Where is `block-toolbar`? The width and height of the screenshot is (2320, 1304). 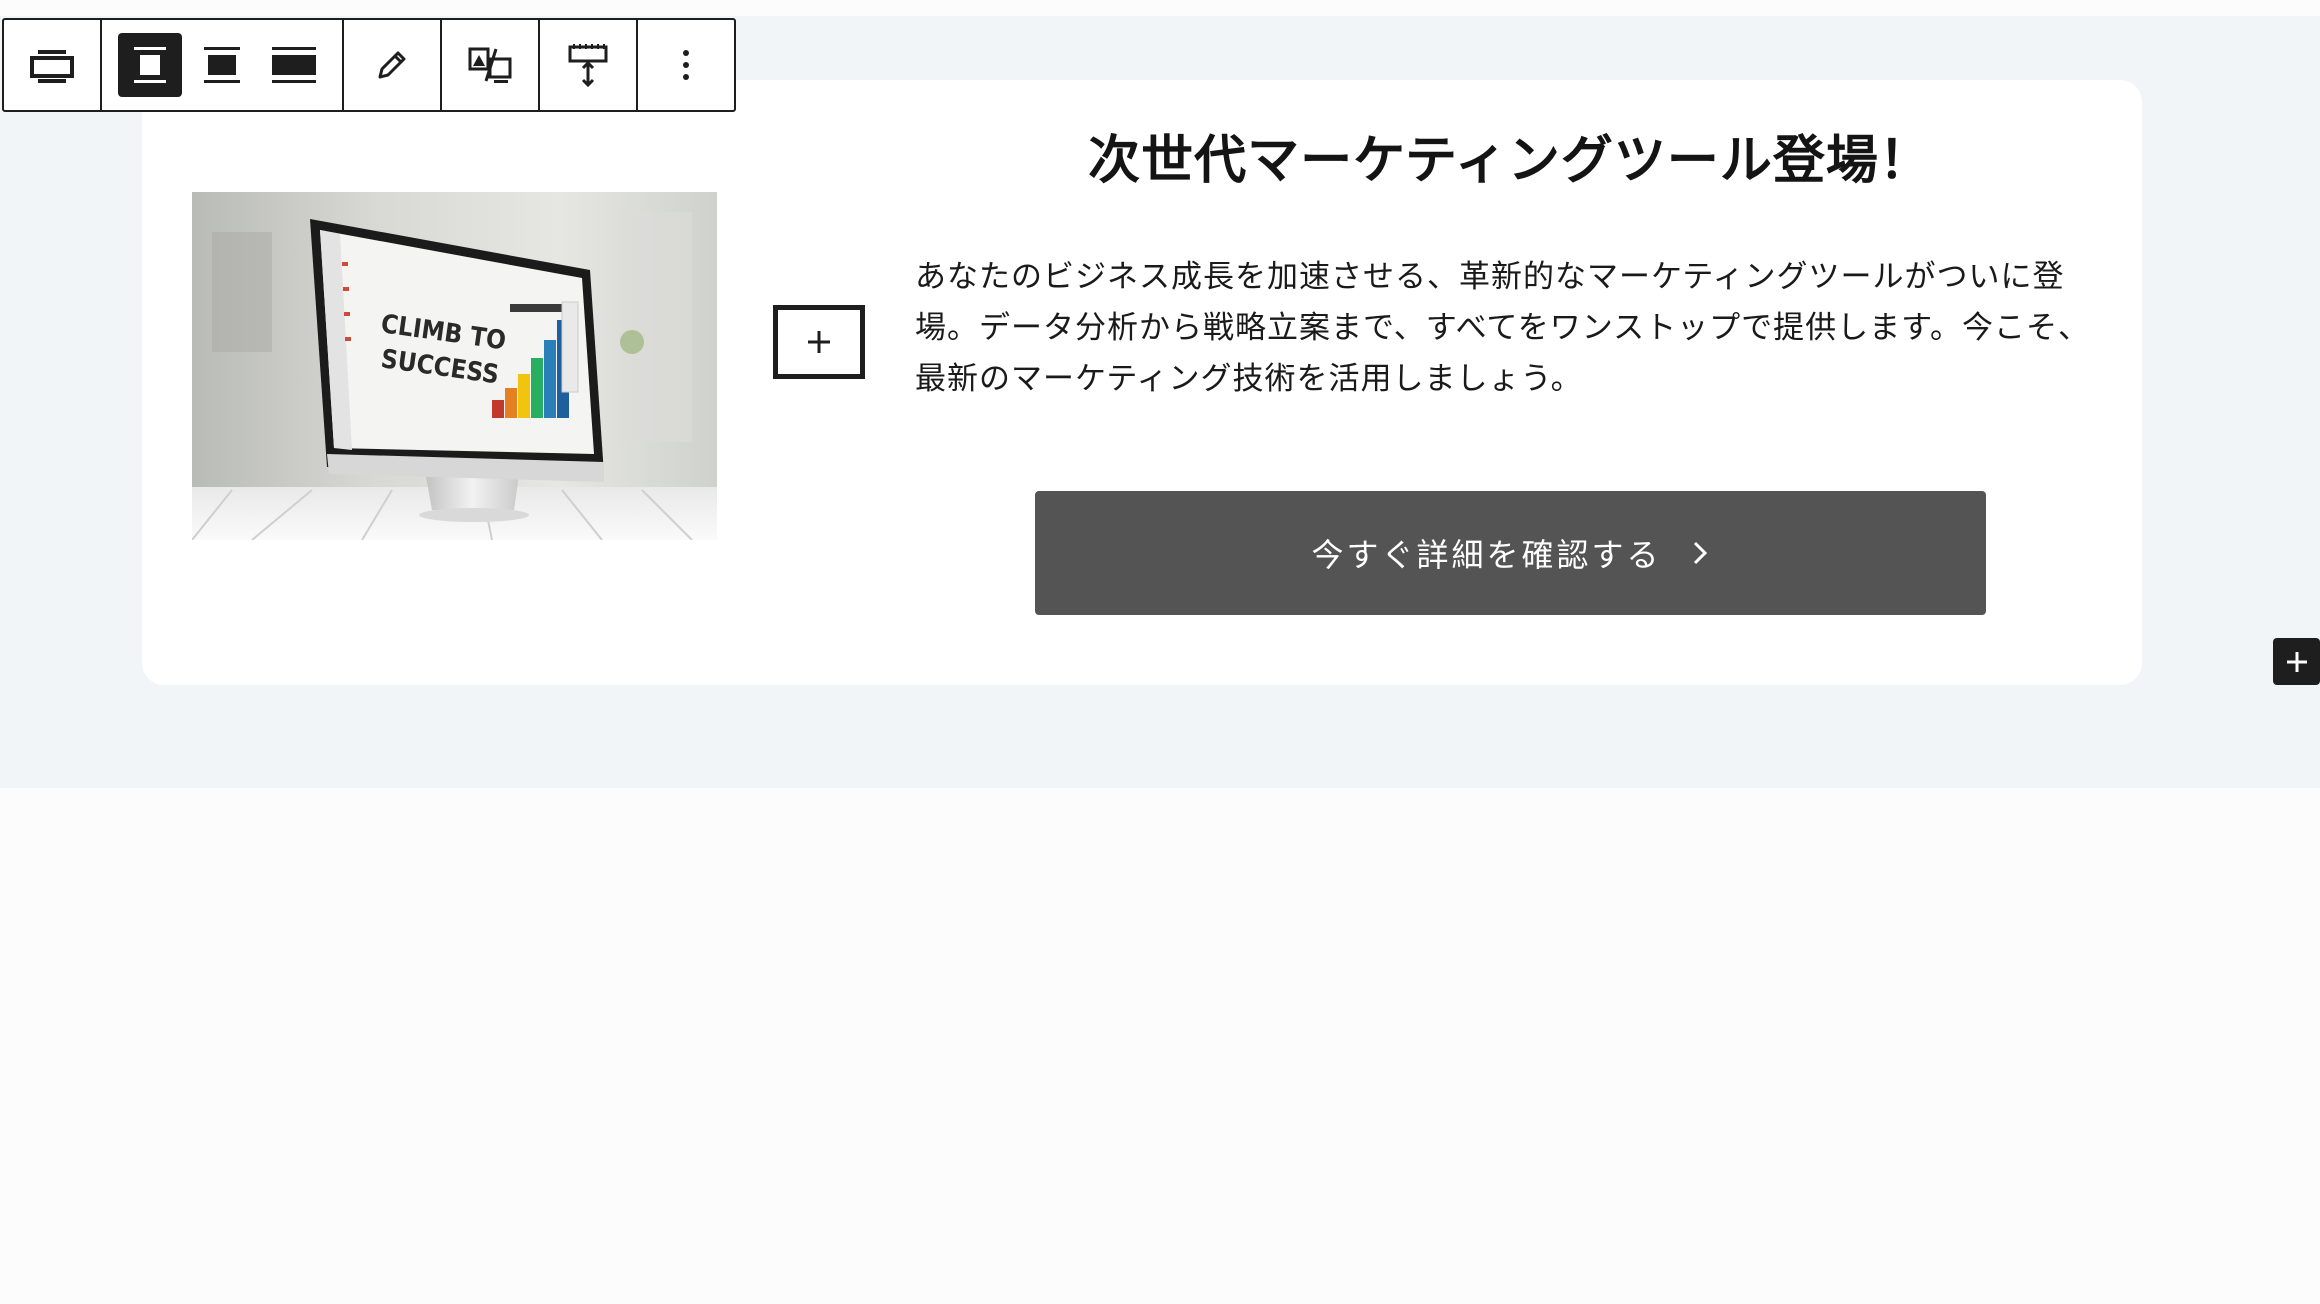
block-toolbar is located at coordinates (369, 65).